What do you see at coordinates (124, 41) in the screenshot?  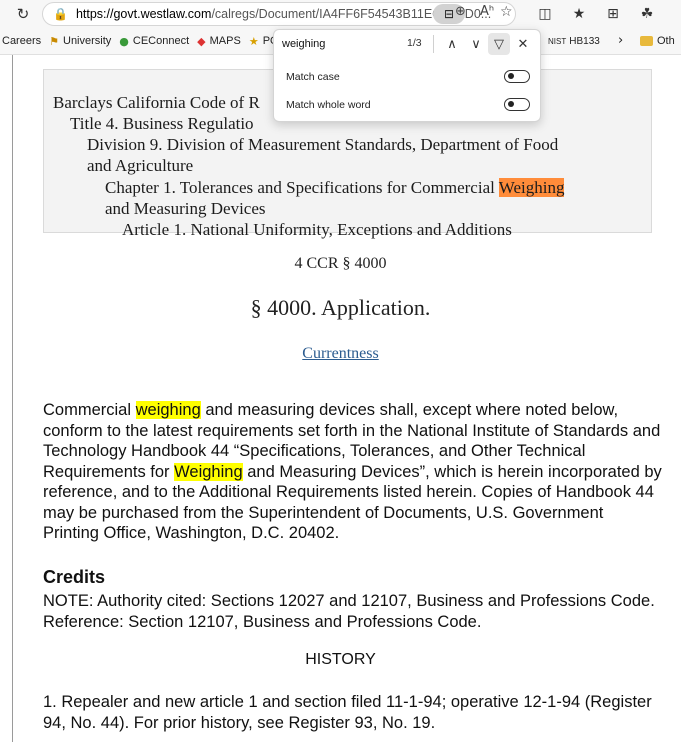 I see `globe-icon: ●` at bounding box center [124, 41].